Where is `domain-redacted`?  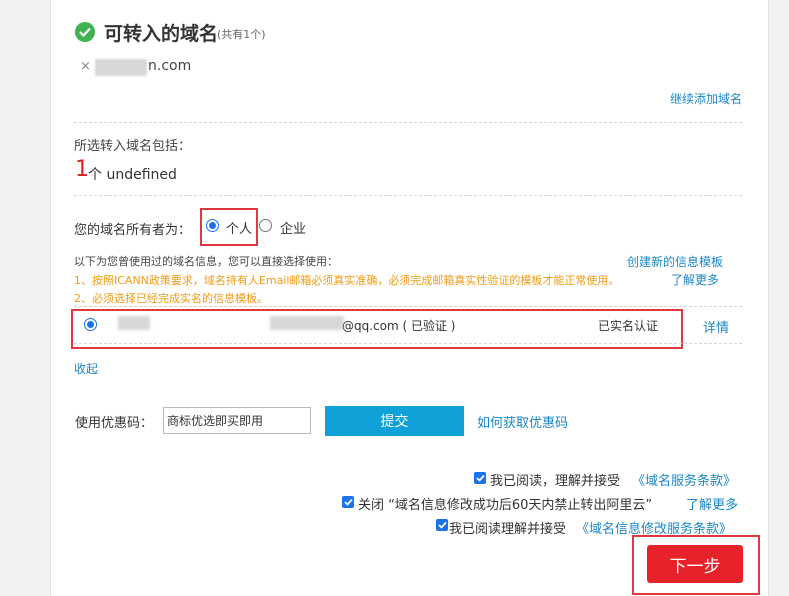
domain-redacted is located at coordinates (121, 67).